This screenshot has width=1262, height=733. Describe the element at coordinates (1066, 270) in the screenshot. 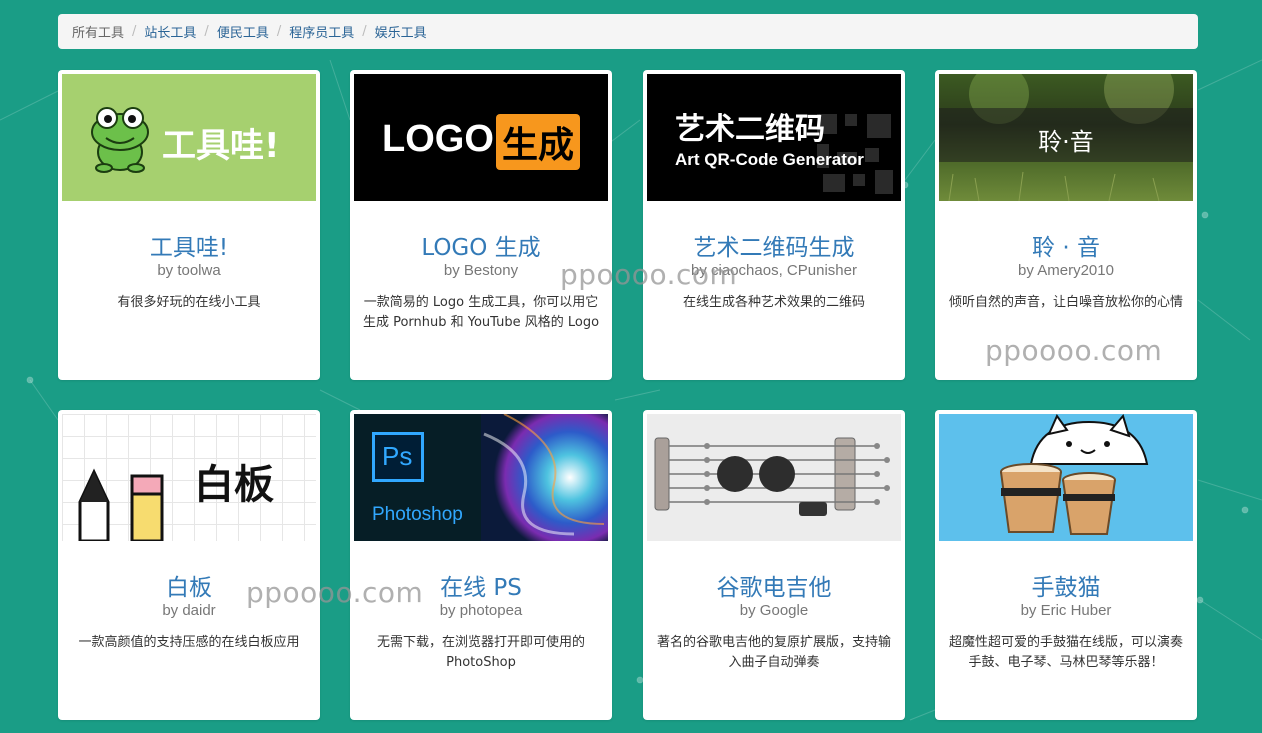

I see `card-author: by Amery2010` at that location.